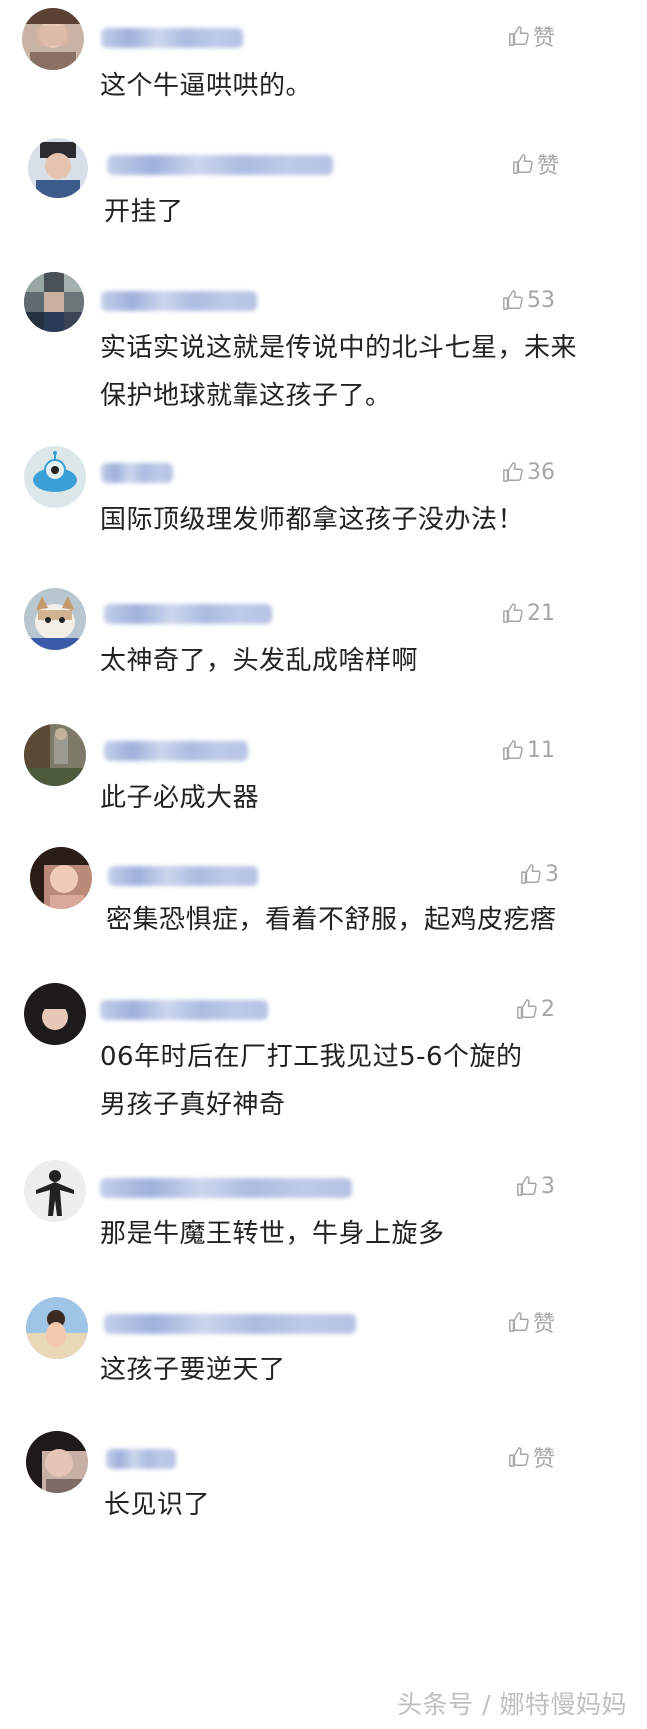 The width and height of the screenshot is (647, 1729). I want to click on comment-text: 开挂了, so click(144, 212).